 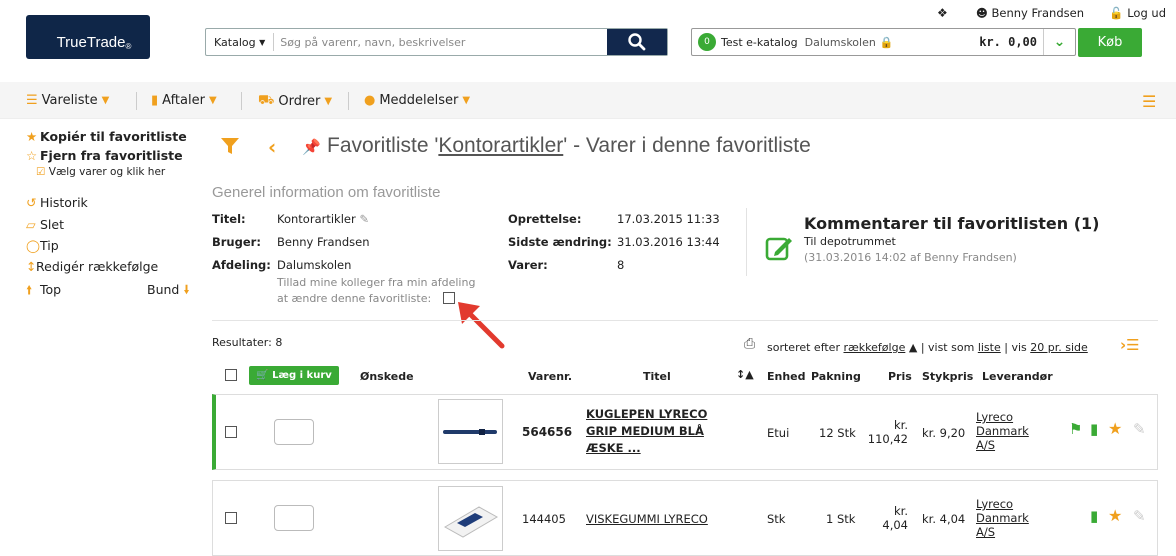 What do you see at coordinates (995, 504) in the screenshot?
I see `supplier-line: Lyreco` at bounding box center [995, 504].